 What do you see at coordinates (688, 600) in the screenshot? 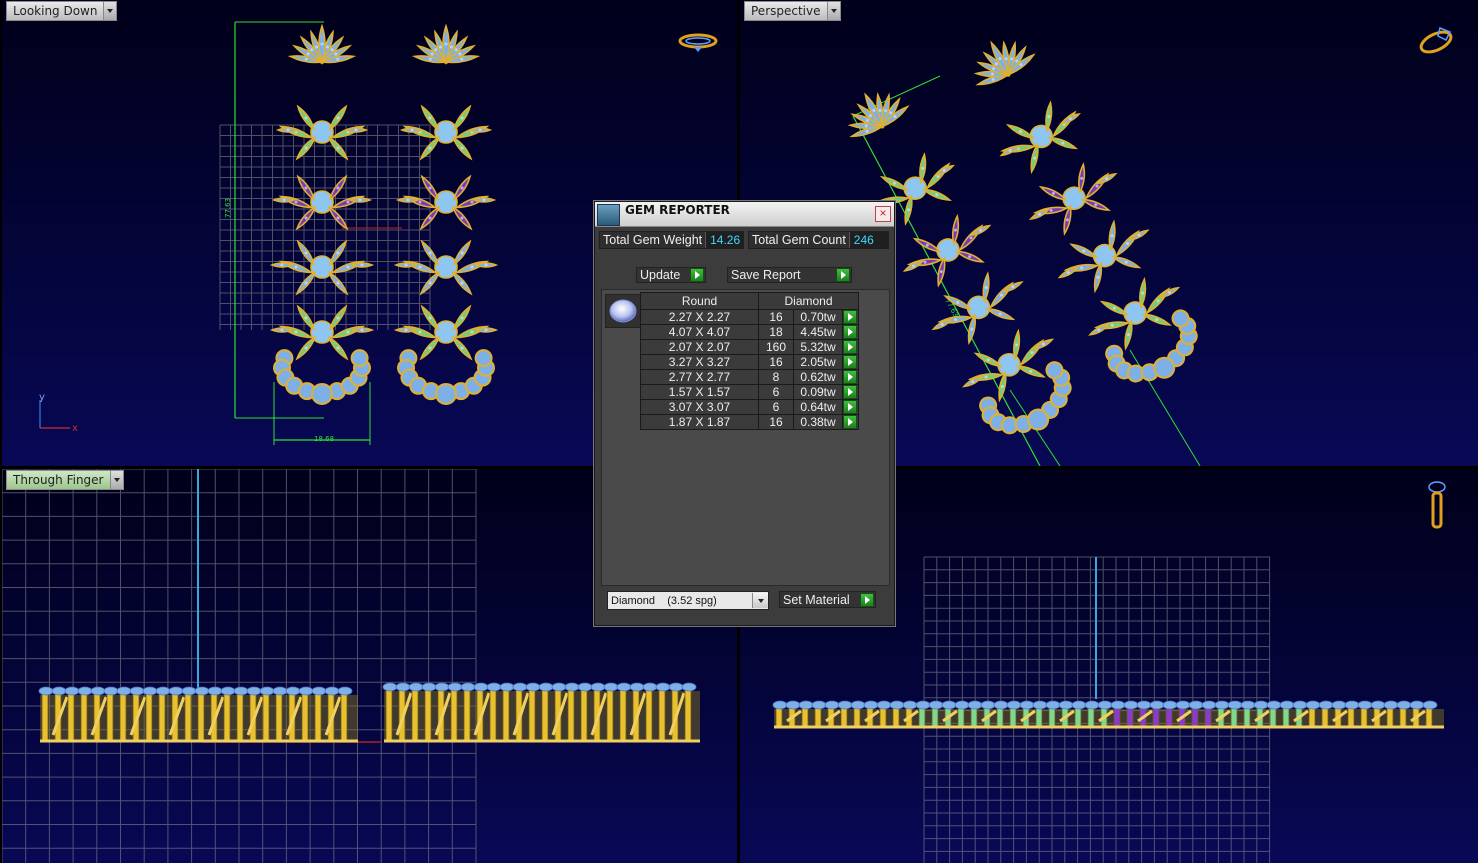
I see `material-select: Diamond (3.52 spg)` at bounding box center [688, 600].